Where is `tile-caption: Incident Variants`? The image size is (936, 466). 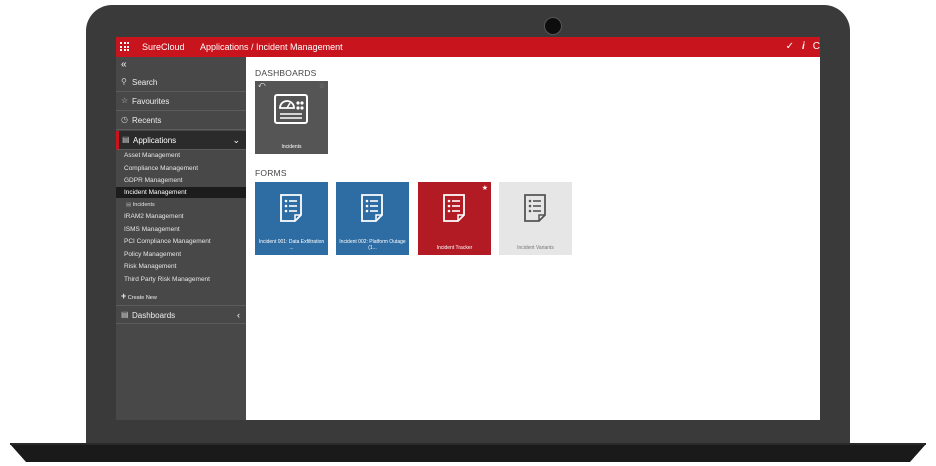 tile-caption: Incident Variants is located at coordinates (535, 247).